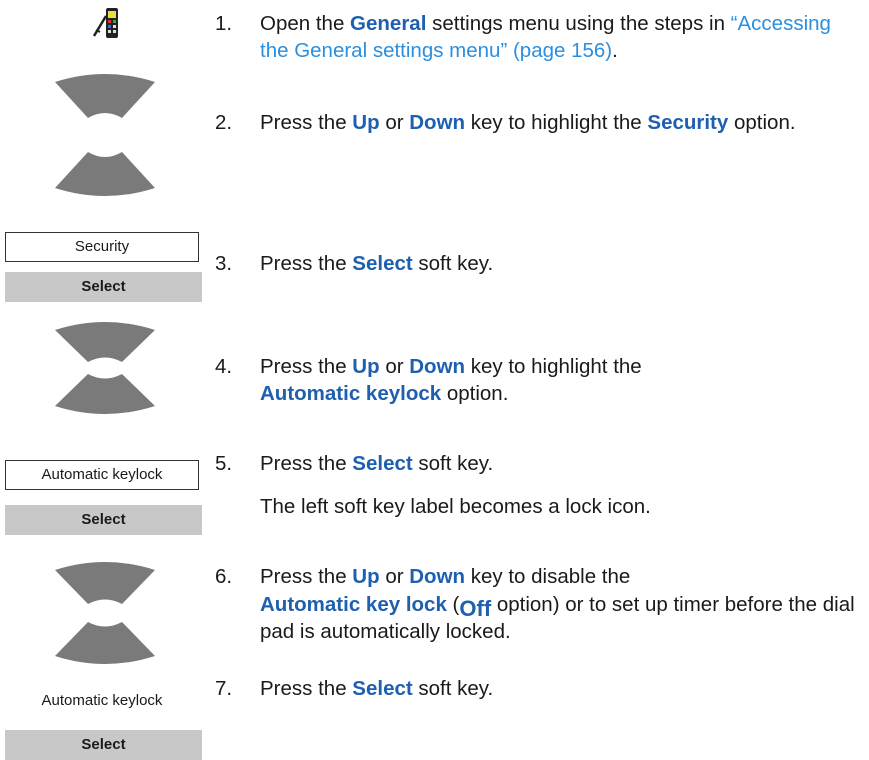  Describe the element at coordinates (354, 263) in the screenshot. I see `step-3: 3. Press the Select soft key.` at that location.